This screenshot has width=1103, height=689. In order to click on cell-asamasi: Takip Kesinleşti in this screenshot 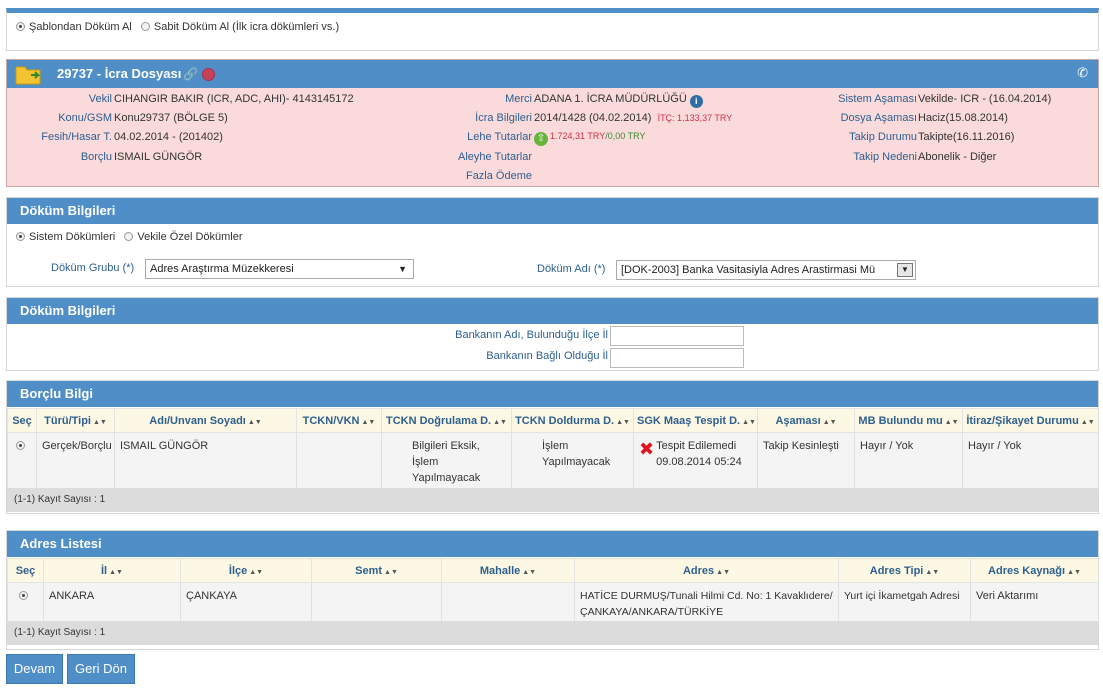, I will do `click(806, 462)`.